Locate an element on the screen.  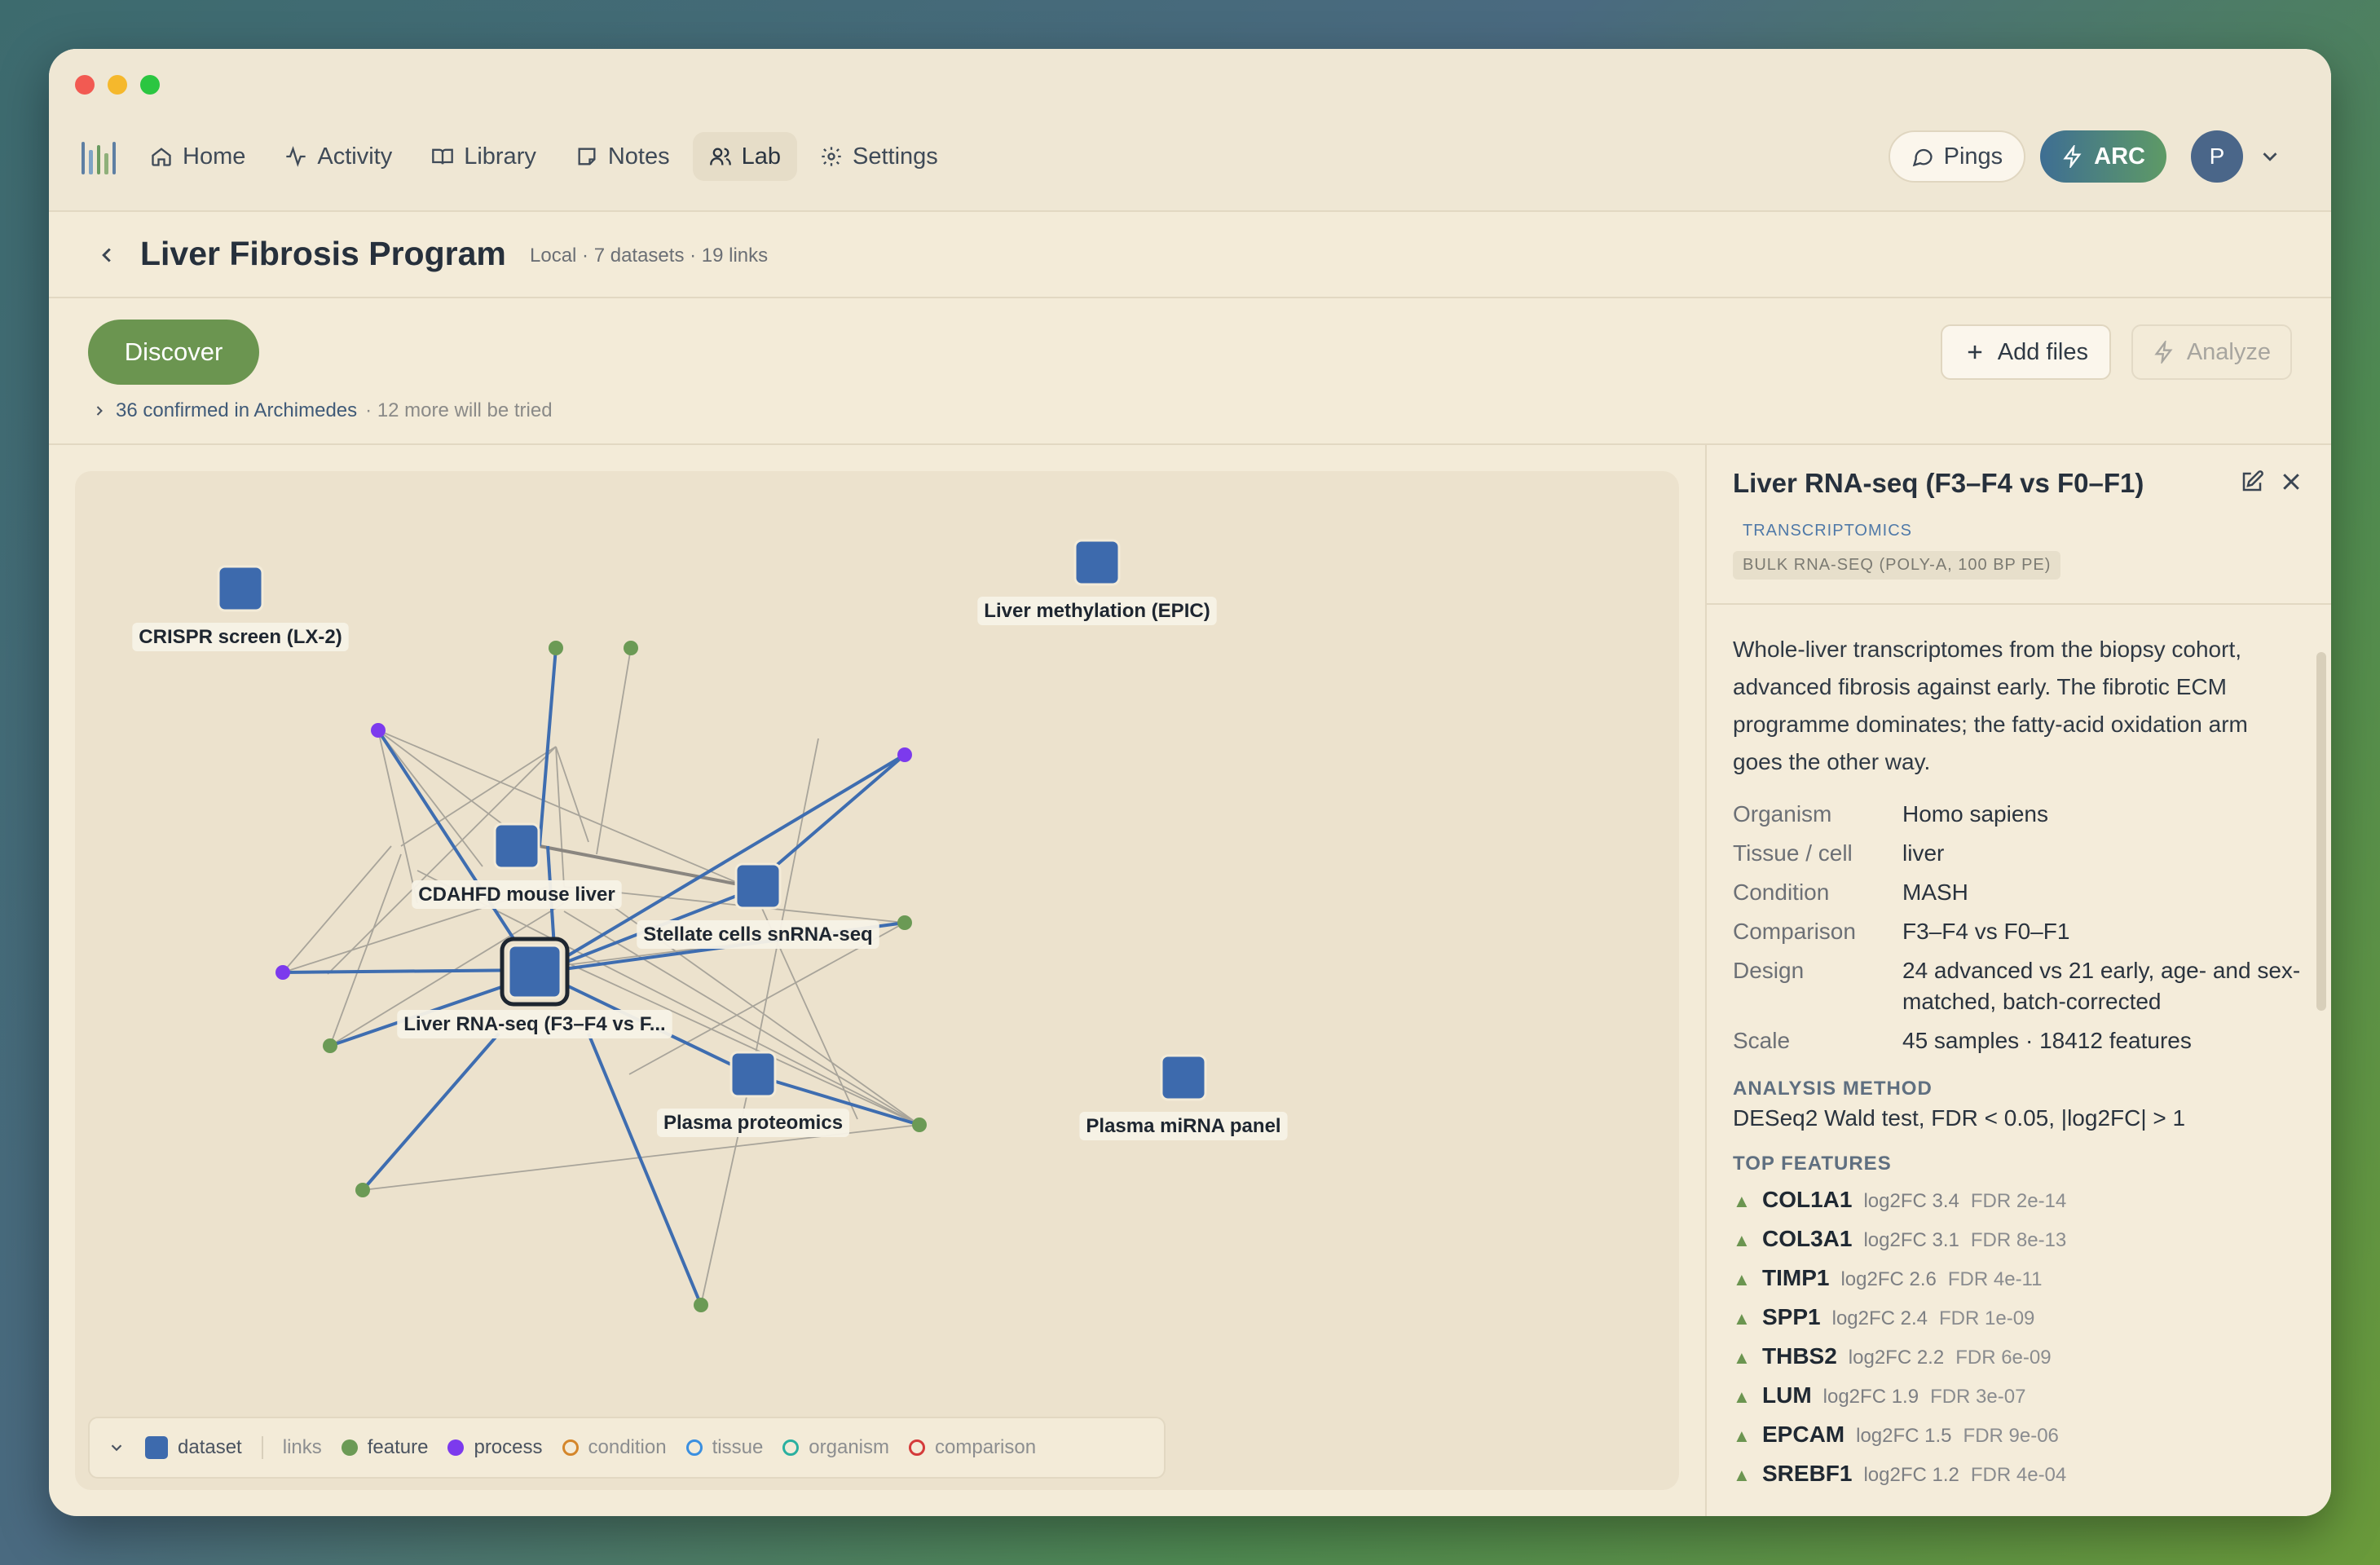
dataset-node: CRISPR screen (LX-2) is located at coordinates (241, 608).